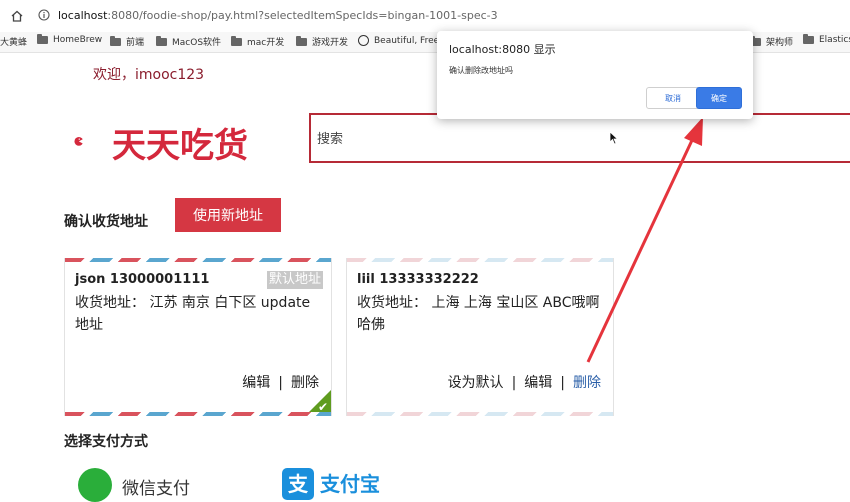 The image size is (850, 502). I want to click on alipay-label: 支付宝, so click(350, 482).